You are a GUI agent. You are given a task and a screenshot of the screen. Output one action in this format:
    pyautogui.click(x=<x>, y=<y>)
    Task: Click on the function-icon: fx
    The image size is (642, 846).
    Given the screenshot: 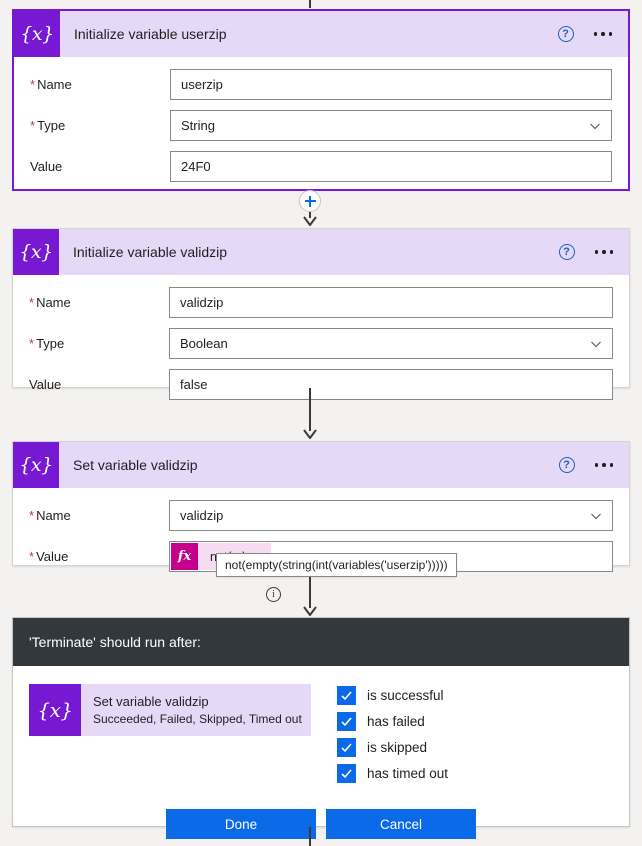 What is the action you would take?
    pyautogui.click(x=184, y=556)
    